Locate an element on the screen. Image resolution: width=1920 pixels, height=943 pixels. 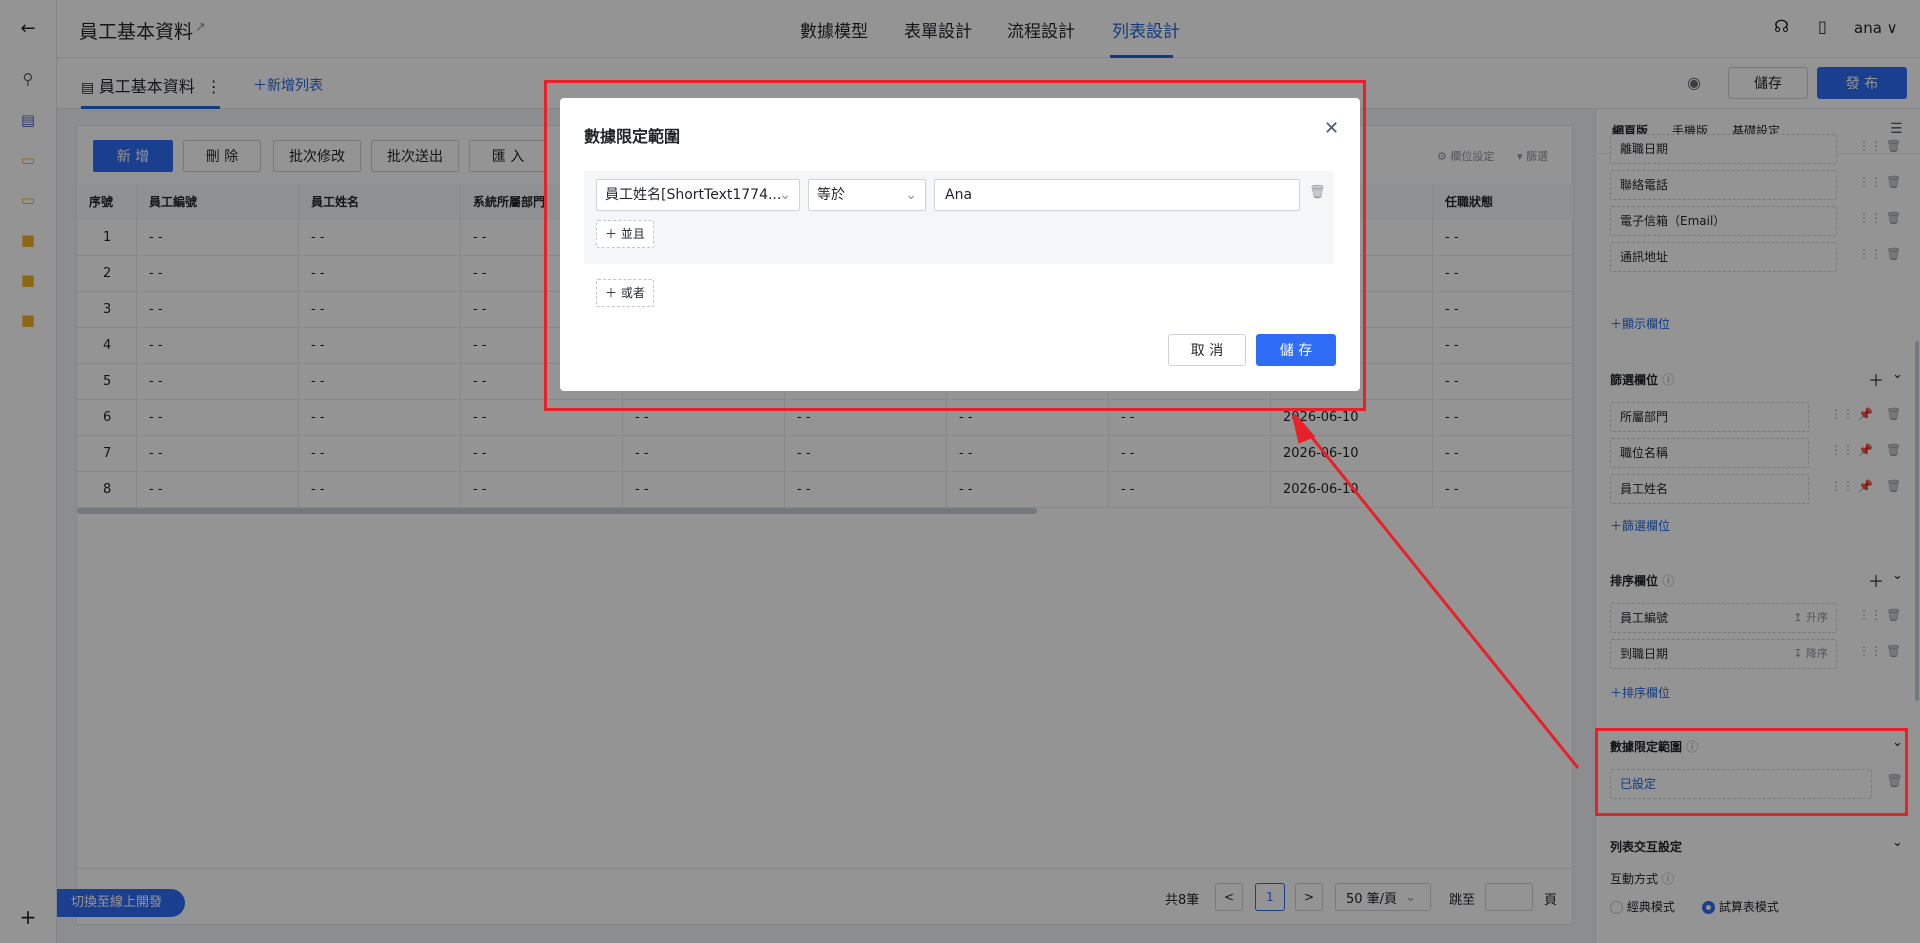
arrow-head is located at coordinates (1304, 428).